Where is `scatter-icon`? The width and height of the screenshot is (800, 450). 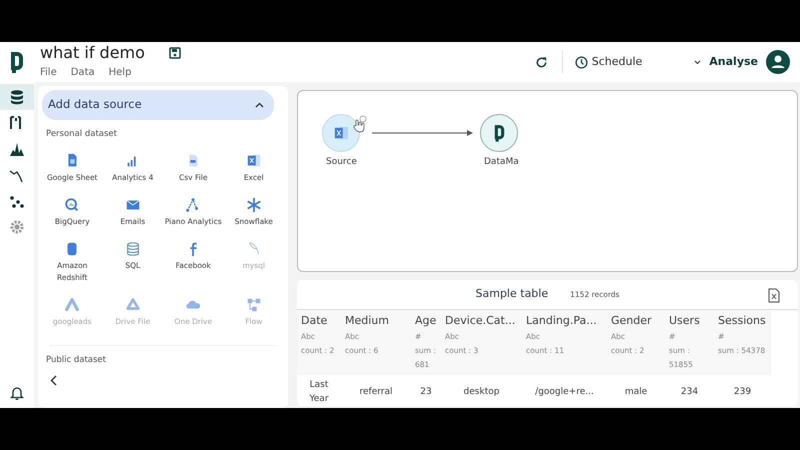
scatter-icon is located at coordinates (17, 201).